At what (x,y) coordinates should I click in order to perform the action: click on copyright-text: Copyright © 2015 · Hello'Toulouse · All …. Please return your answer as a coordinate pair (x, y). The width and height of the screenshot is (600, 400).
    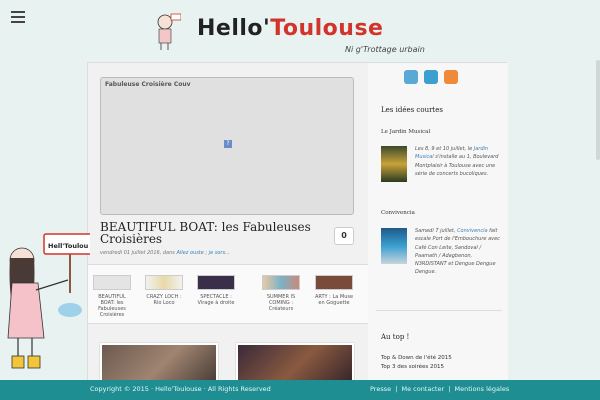
    Looking at the image, I should click on (180, 389).